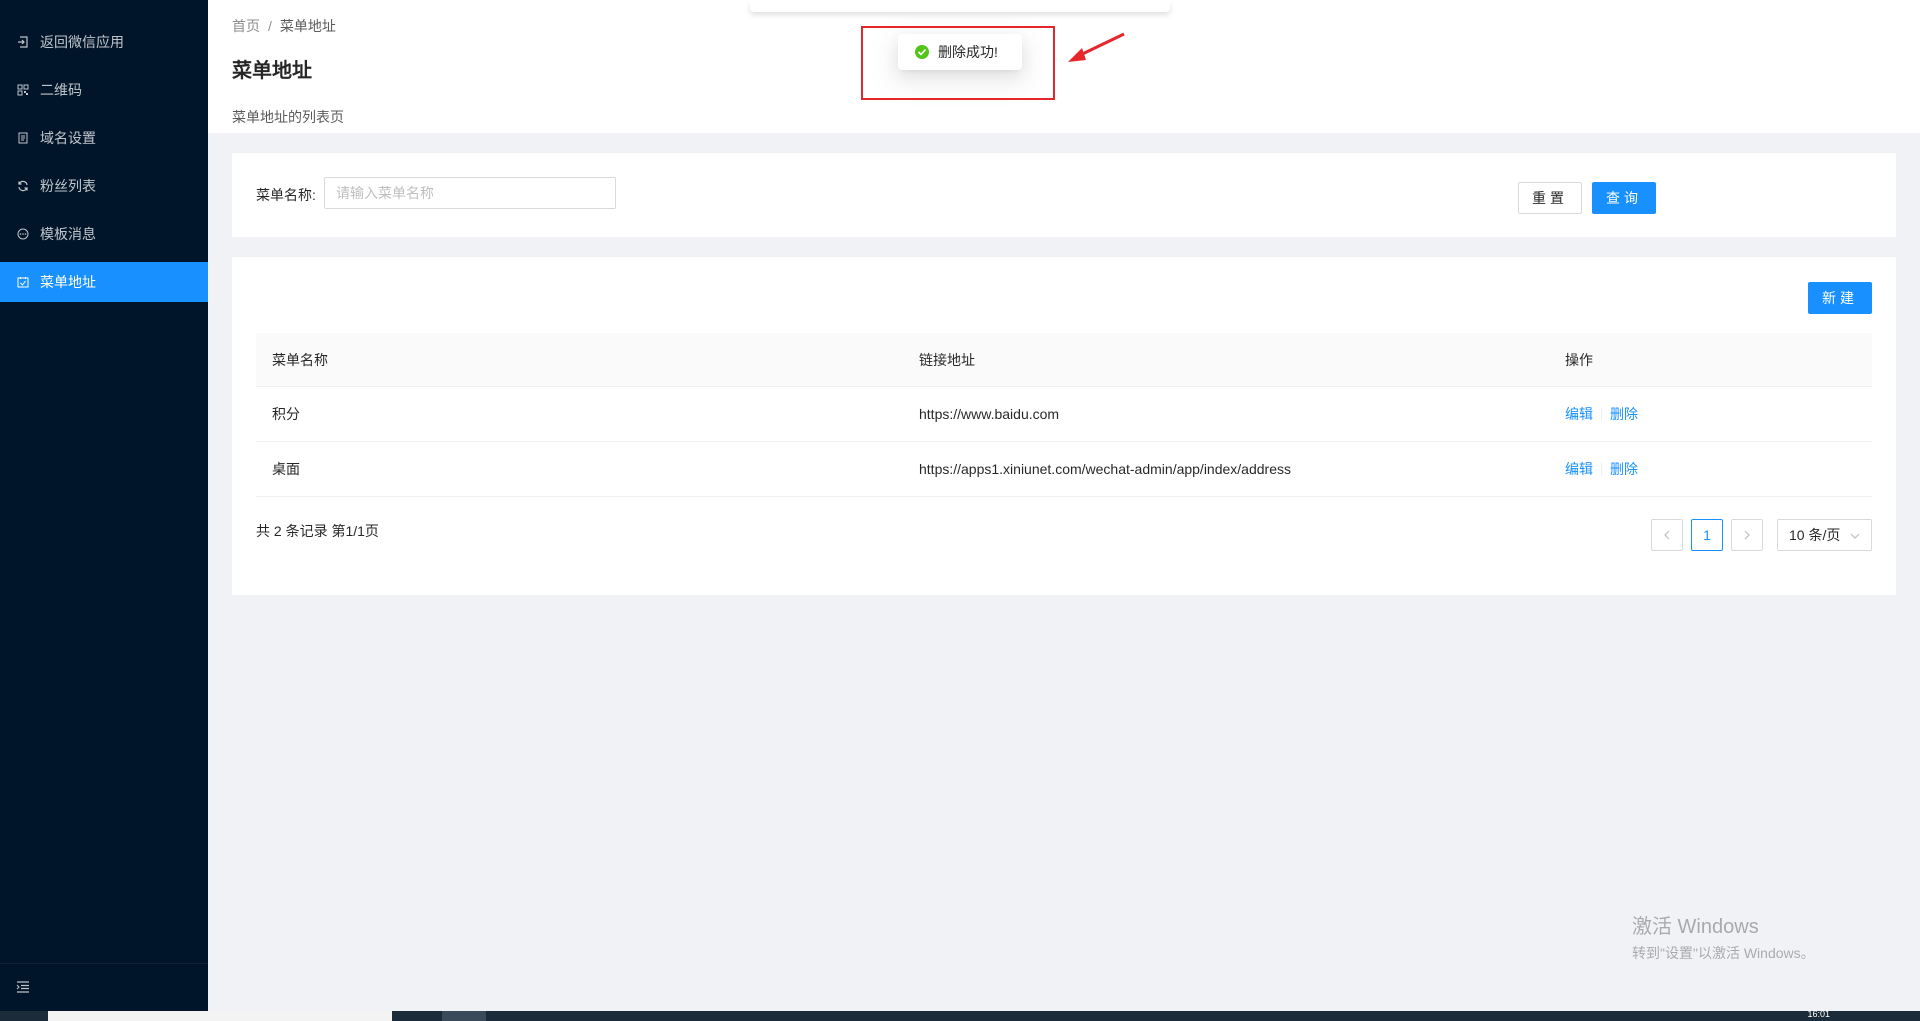 This screenshot has height=1021, width=1920. Describe the element at coordinates (220, 1016) in the screenshot. I see `taskbar-search-box` at that location.